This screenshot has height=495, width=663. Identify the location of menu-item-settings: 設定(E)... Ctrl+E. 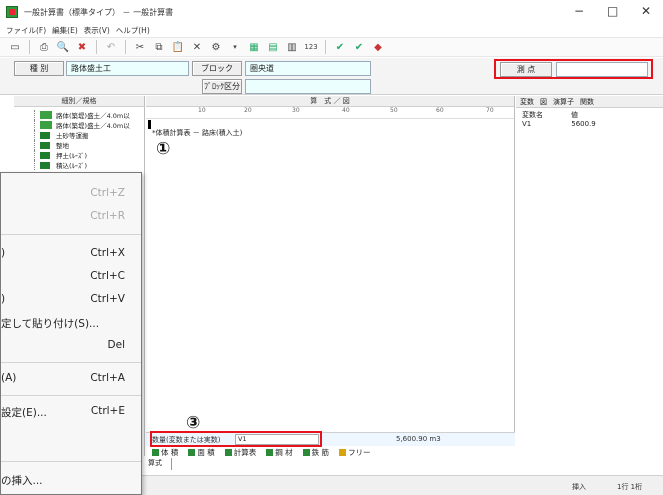
(71, 412).